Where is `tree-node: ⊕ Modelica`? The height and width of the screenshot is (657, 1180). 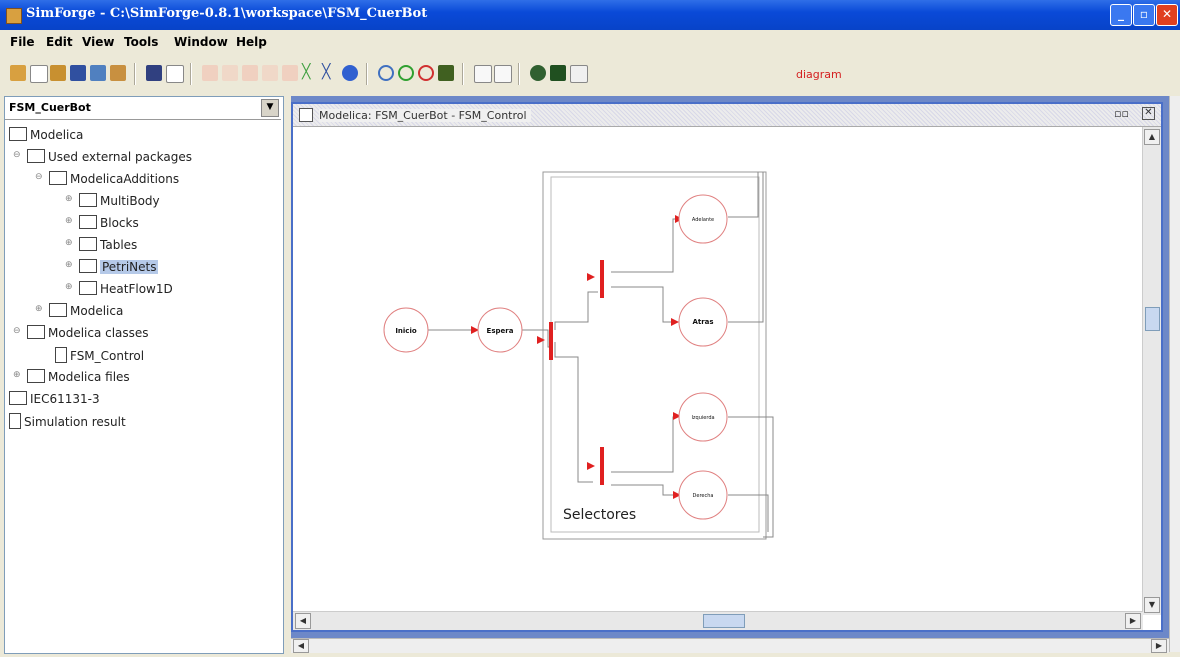
tree-node: ⊕ Modelica is located at coordinates (79, 310).